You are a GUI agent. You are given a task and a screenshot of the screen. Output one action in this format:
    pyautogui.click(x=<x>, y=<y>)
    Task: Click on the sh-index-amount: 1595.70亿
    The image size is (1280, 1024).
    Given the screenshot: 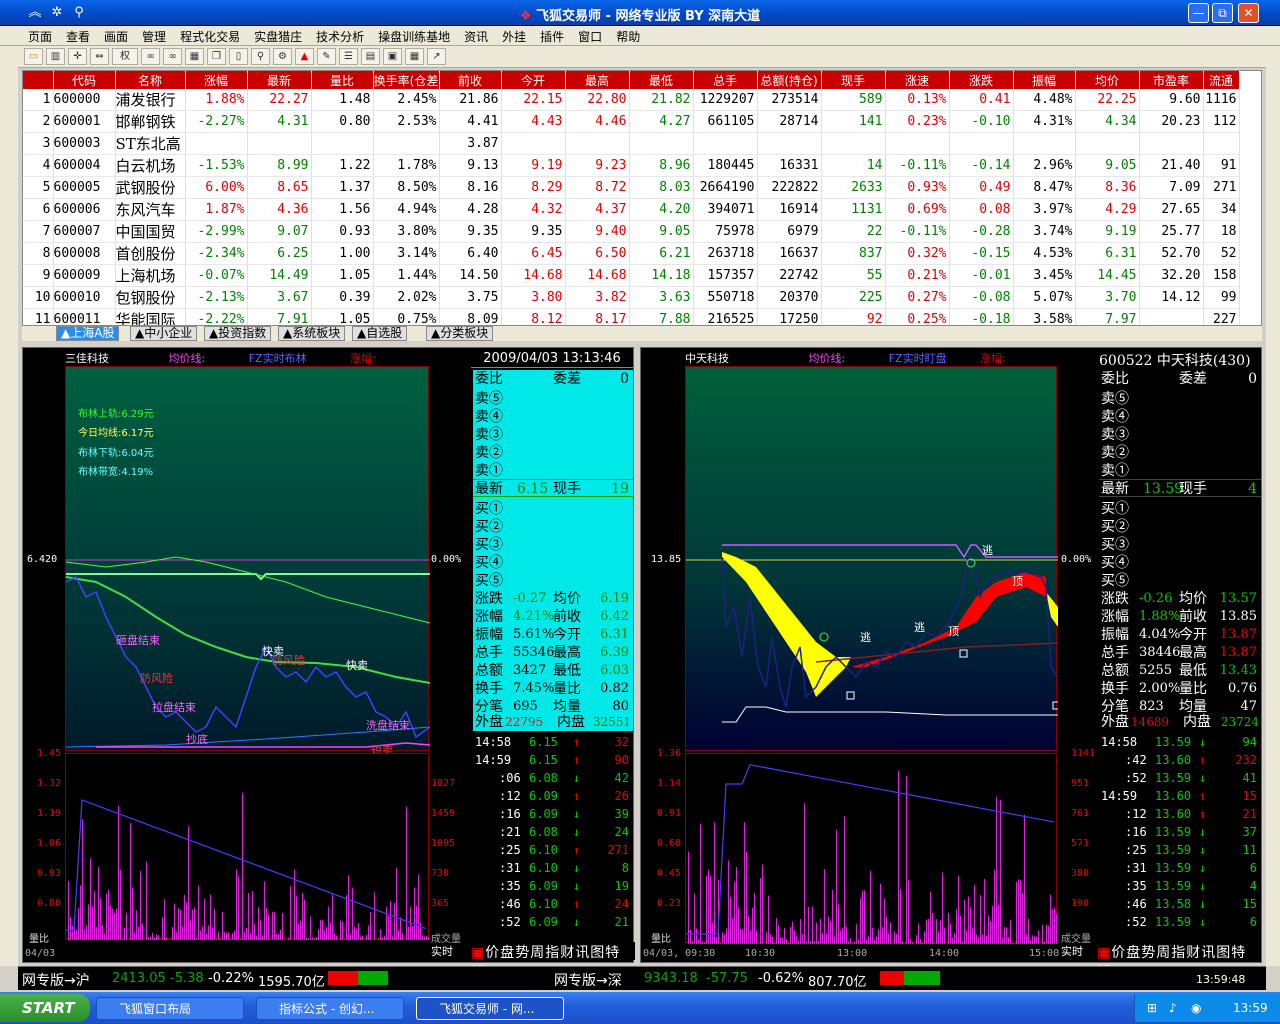 What is the action you would take?
    pyautogui.click(x=291, y=982)
    